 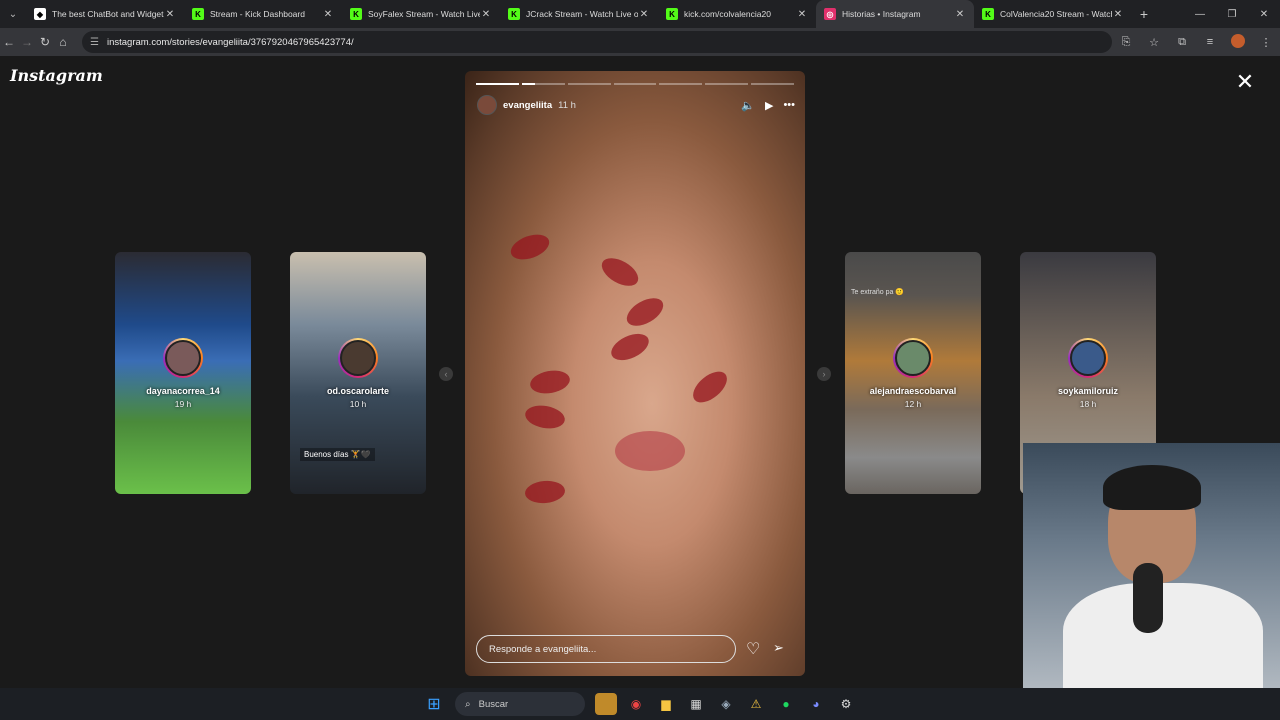 I want to click on story-time: 12 h, so click(x=913, y=404).